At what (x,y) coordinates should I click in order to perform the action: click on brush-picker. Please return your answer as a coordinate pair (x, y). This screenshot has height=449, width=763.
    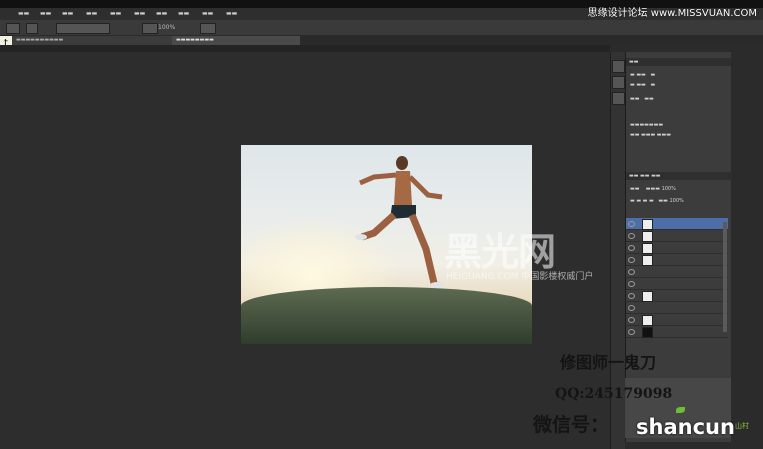
    Looking at the image, I should click on (32, 28).